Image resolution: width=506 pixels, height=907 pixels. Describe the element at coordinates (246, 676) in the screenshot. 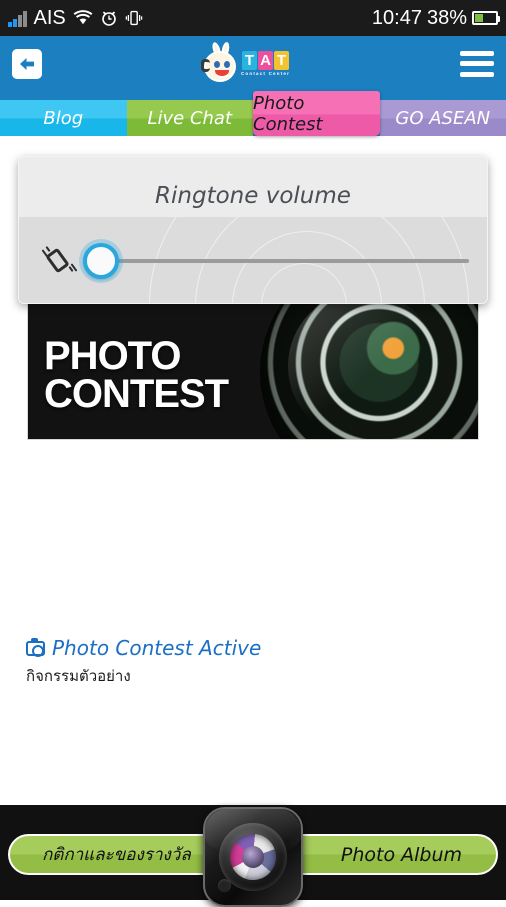

I see `contest-subtitle-label: กิจกรรมตัวอย่าง` at that location.